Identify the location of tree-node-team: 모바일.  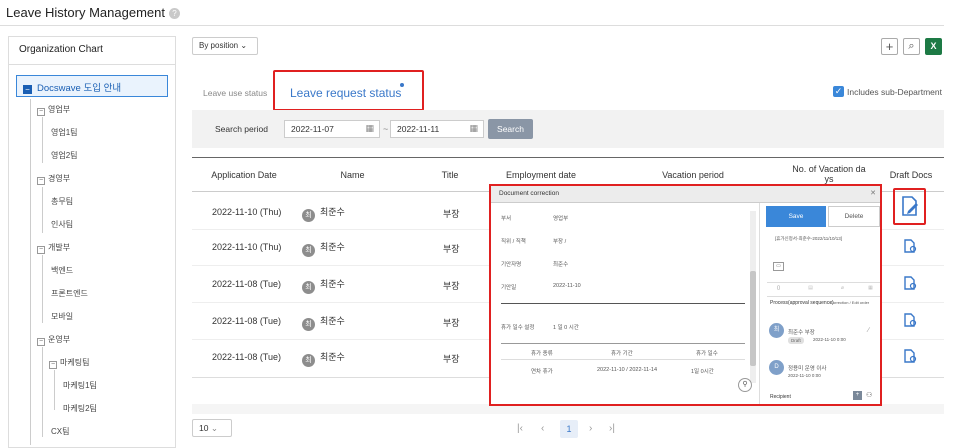
(62, 316).